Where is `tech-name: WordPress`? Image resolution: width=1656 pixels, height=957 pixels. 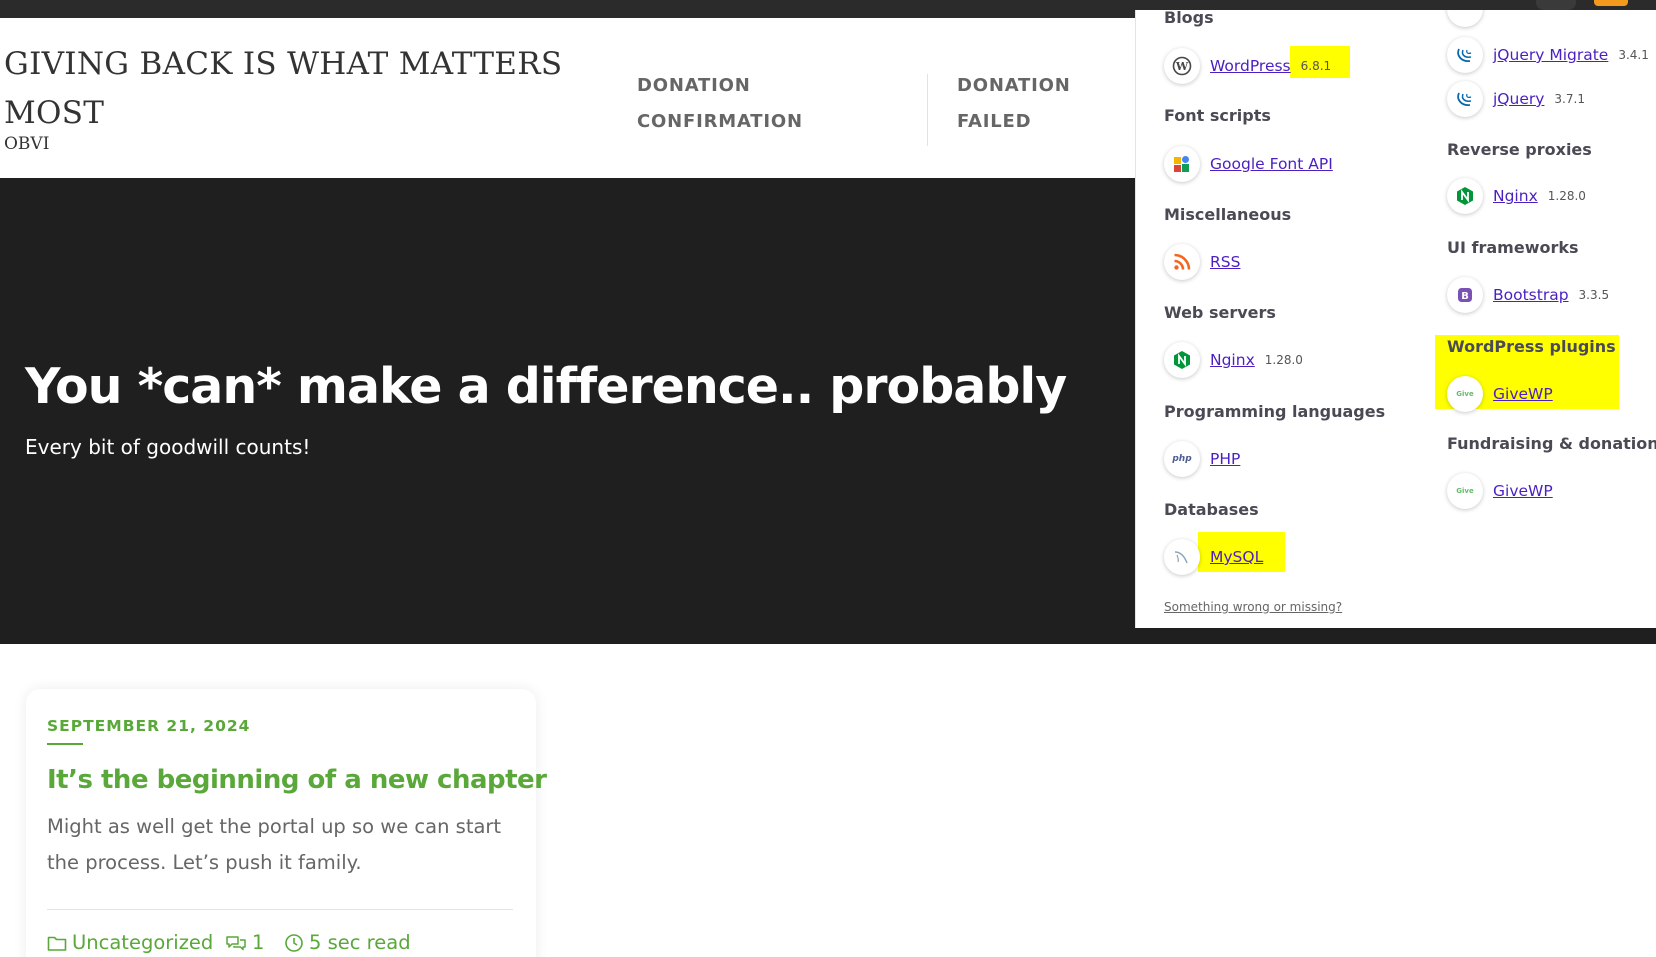 tech-name: WordPress is located at coordinates (1250, 66).